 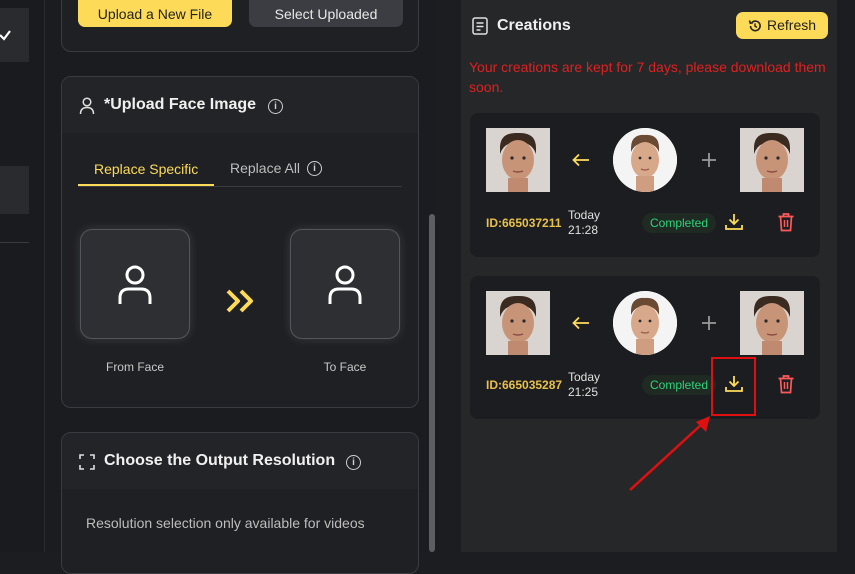 What do you see at coordinates (22, 276) in the screenshot?
I see `left-nav-strip` at bounding box center [22, 276].